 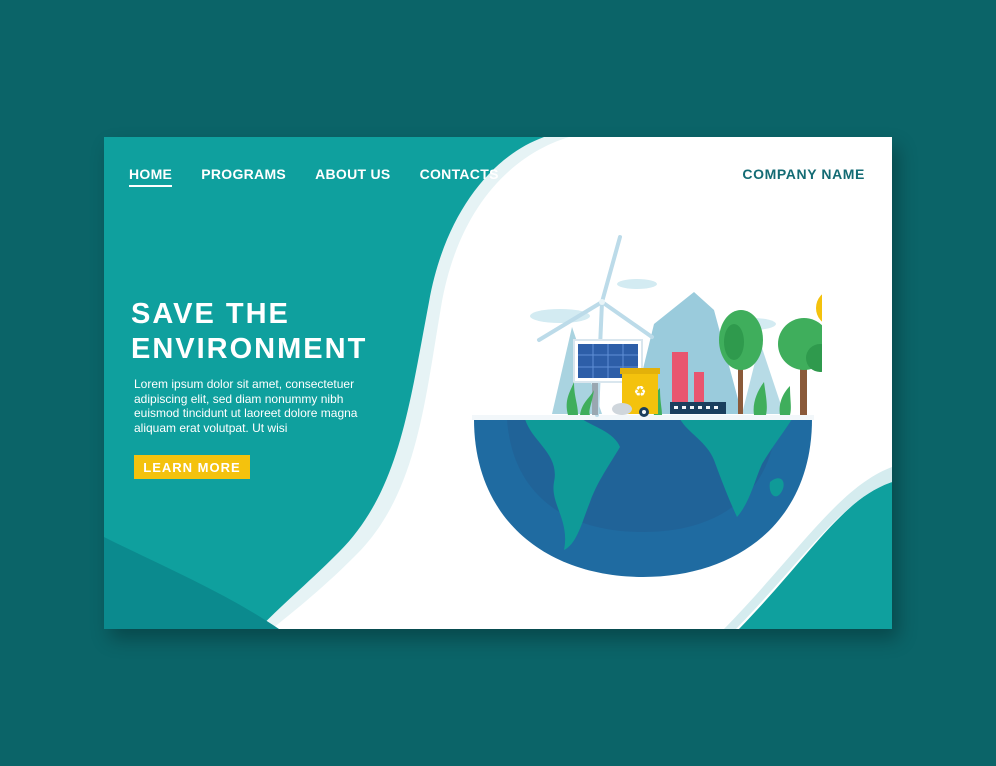 I want to click on nav-contacts-link: CONTACTS, so click(x=459, y=176).